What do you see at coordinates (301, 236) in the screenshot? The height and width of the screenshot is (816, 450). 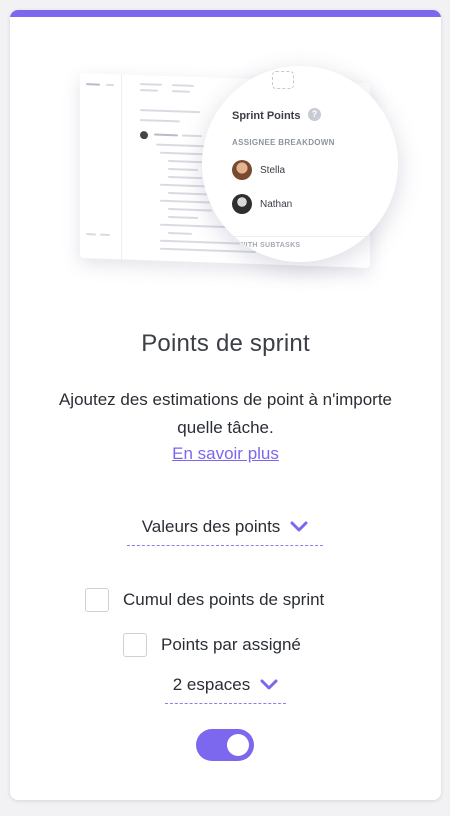 I see `divider` at bounding box center [301, 236].